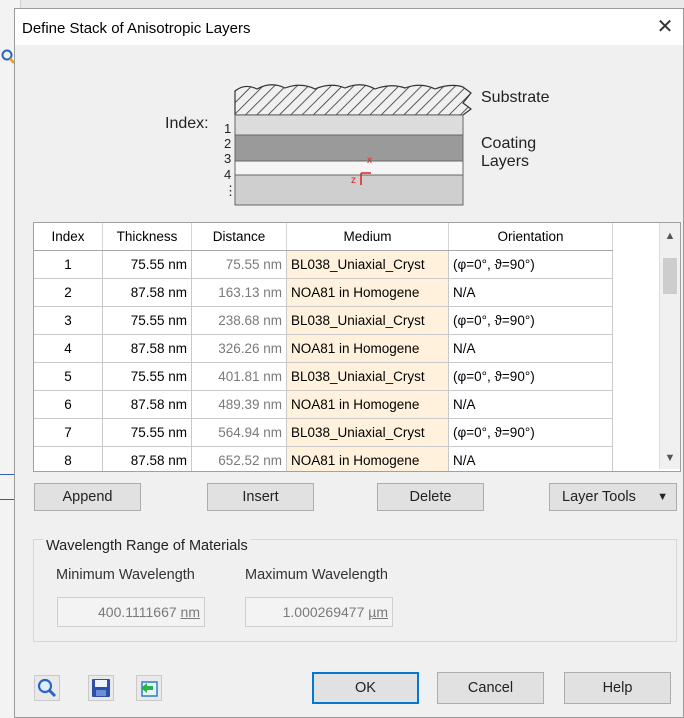  I want to click on layer-tools-button: Layer Tools ▼, so click(613, 497).